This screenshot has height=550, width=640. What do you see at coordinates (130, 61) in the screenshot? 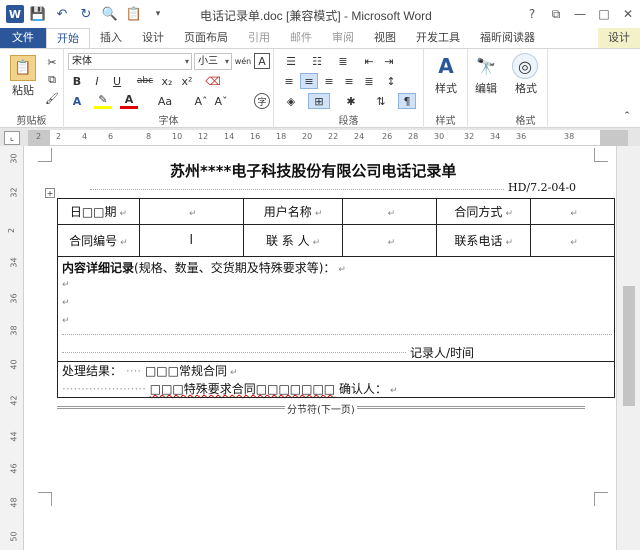
I see `font-name-combo: 宋体 ▾` at bounding box center [130, 61].